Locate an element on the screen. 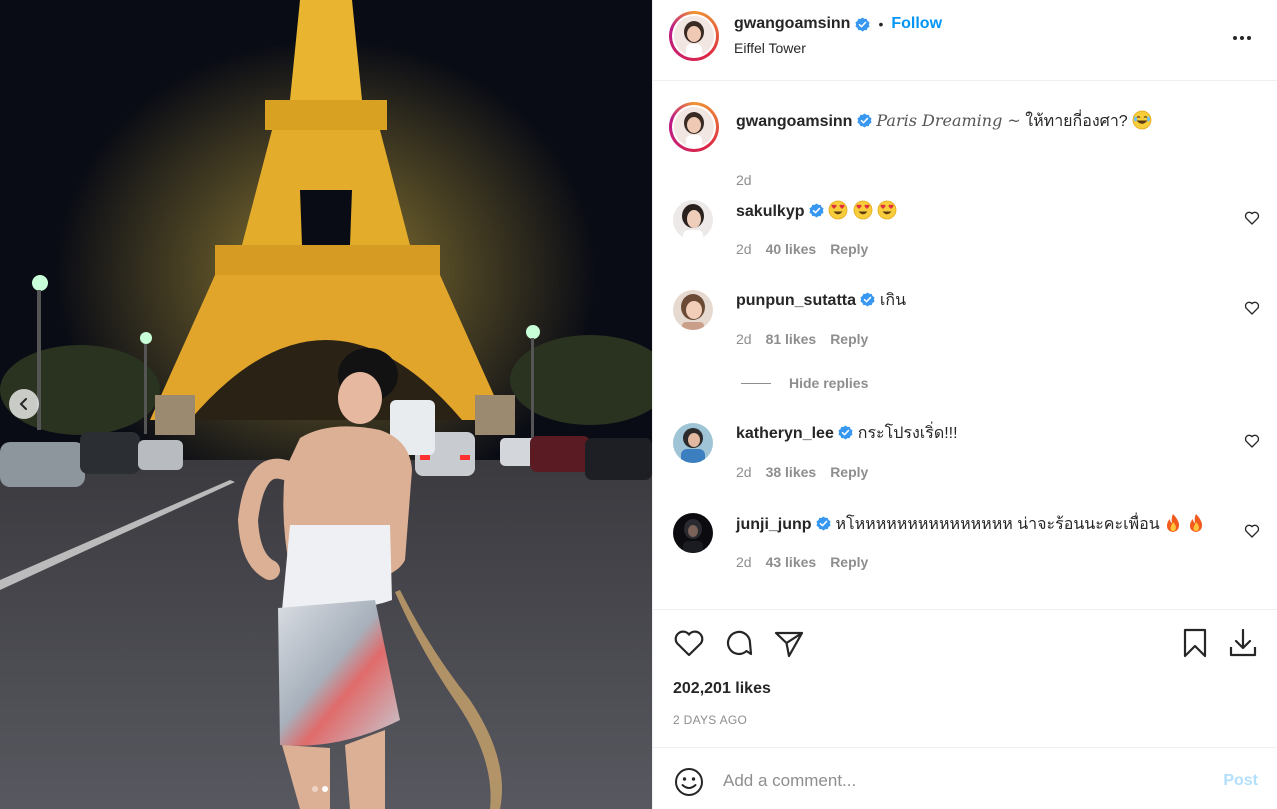  comment-likes: 43 likes is located at coordinates (791, 562).